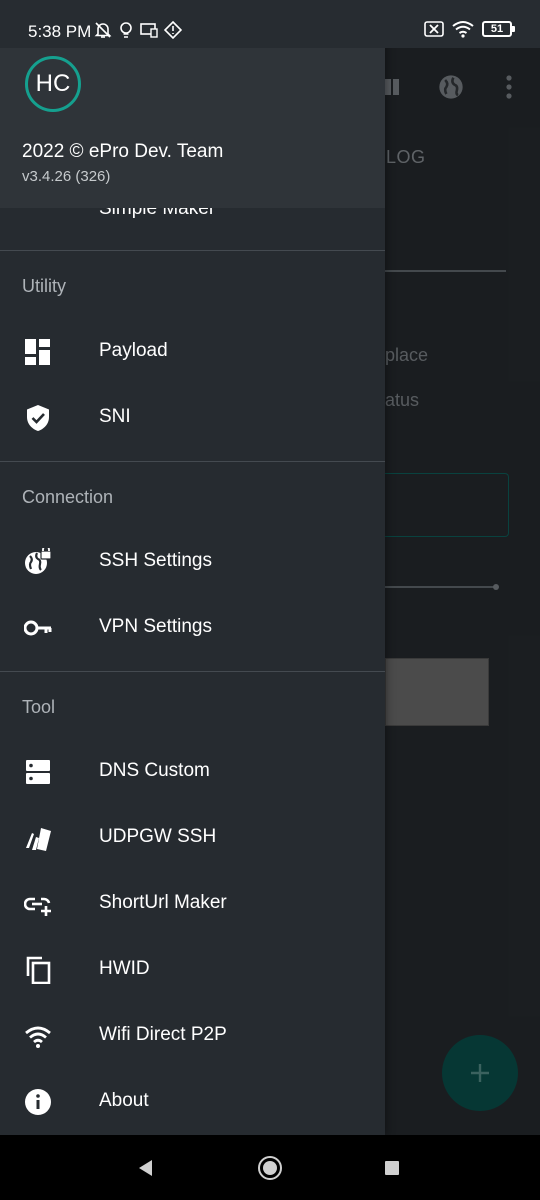  Describe the element at coordinates (146, 1168) in the screenshot. I see `back-icon` at that location.